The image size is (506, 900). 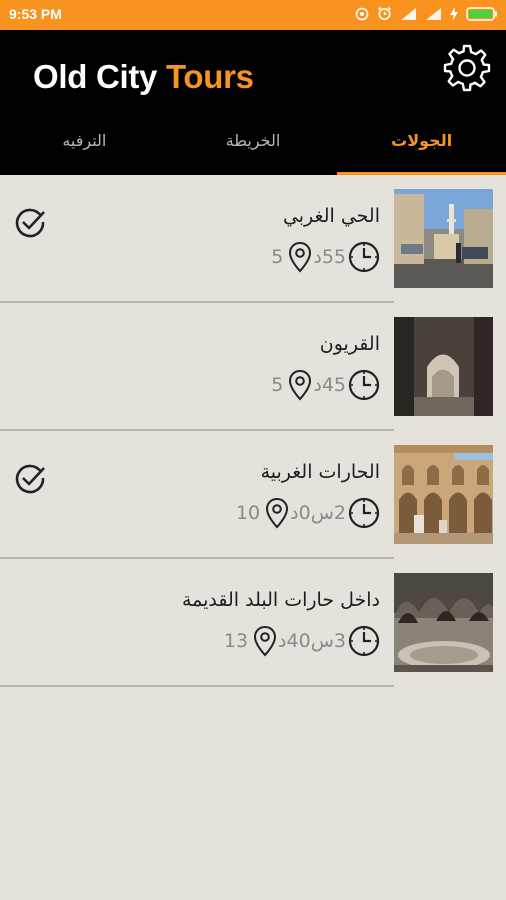 What do you see at coordinates (329, 385) in the screenshot?
I see `duration: 45د` at bounding box center [329, 385].